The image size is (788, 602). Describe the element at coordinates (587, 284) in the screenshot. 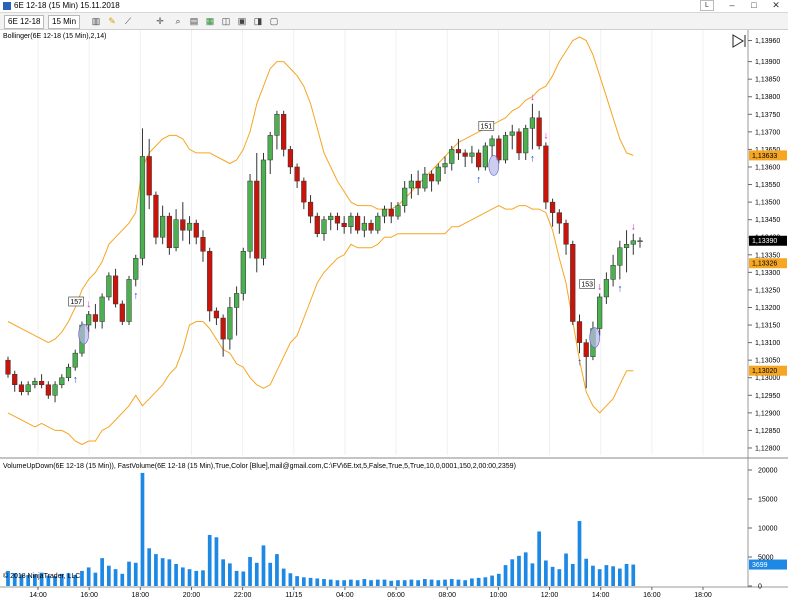

I see `signal-marker-label: 153` at that location.